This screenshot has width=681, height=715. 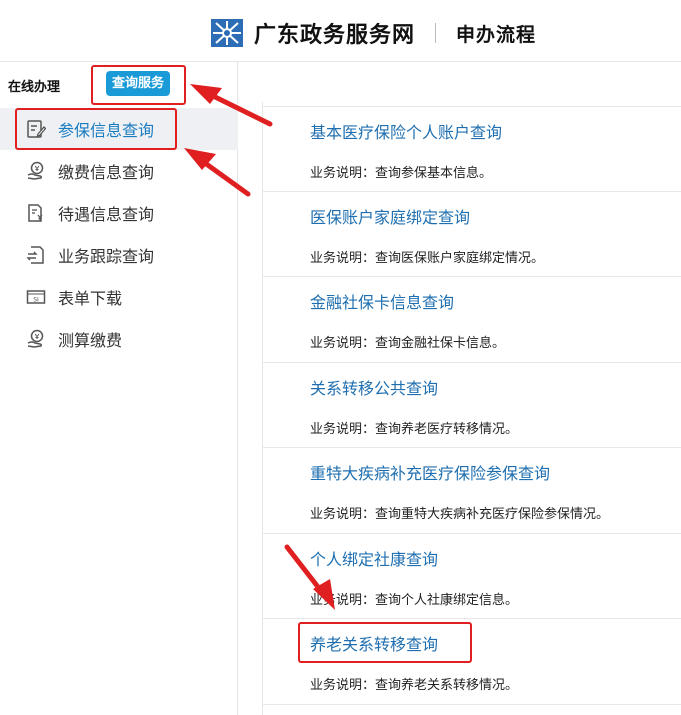 What do you see at coordinates (471, 320) in the screenshot?
I see `list-item: 金融社保卡信息查询 业务说明：查询金融社保卡信息。` at bounding box center [471, 320].